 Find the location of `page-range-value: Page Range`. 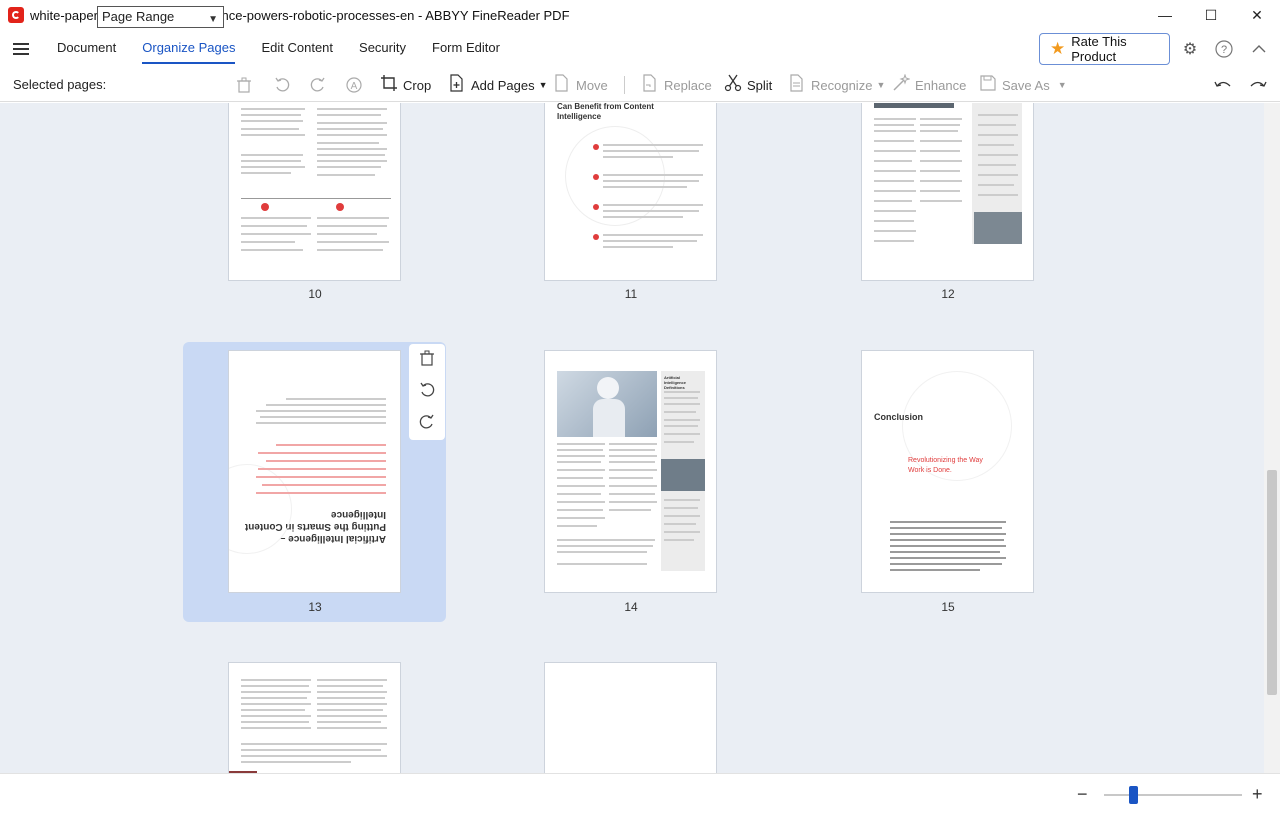

page-range-value: Page Range is located at coordinates (138, 16).